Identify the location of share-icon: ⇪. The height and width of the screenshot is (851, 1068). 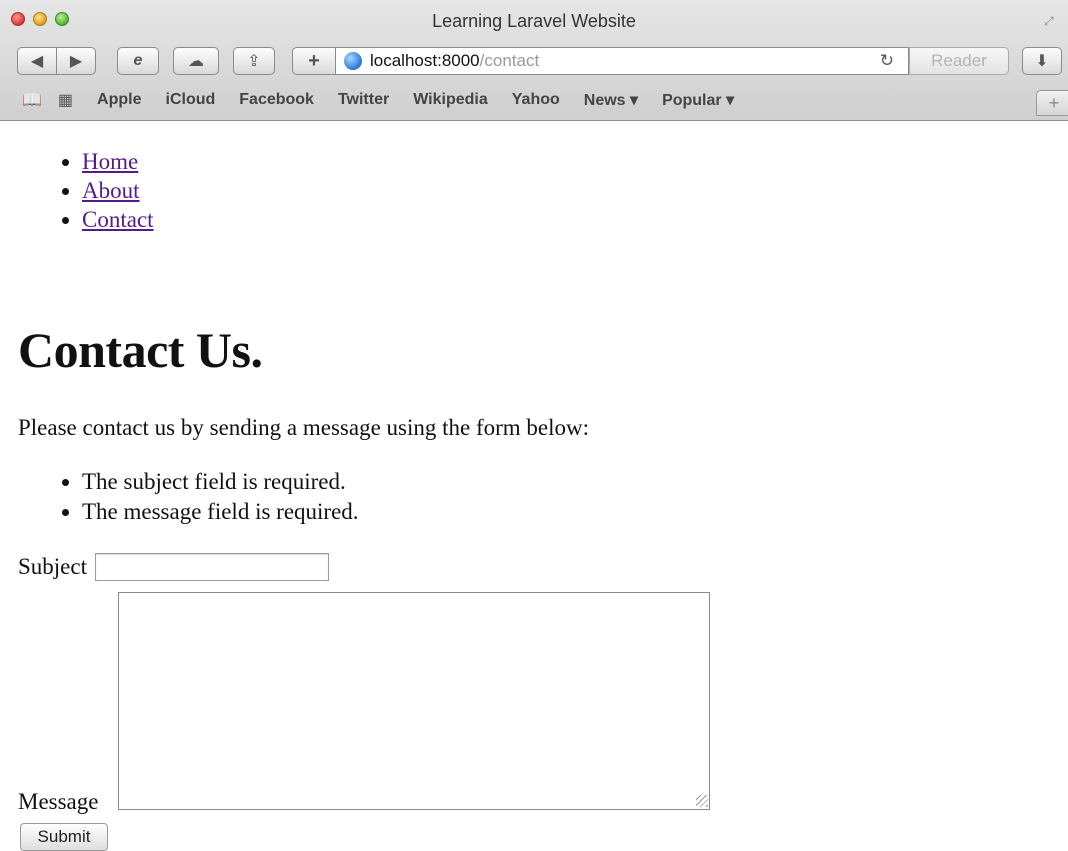
(254, 61).